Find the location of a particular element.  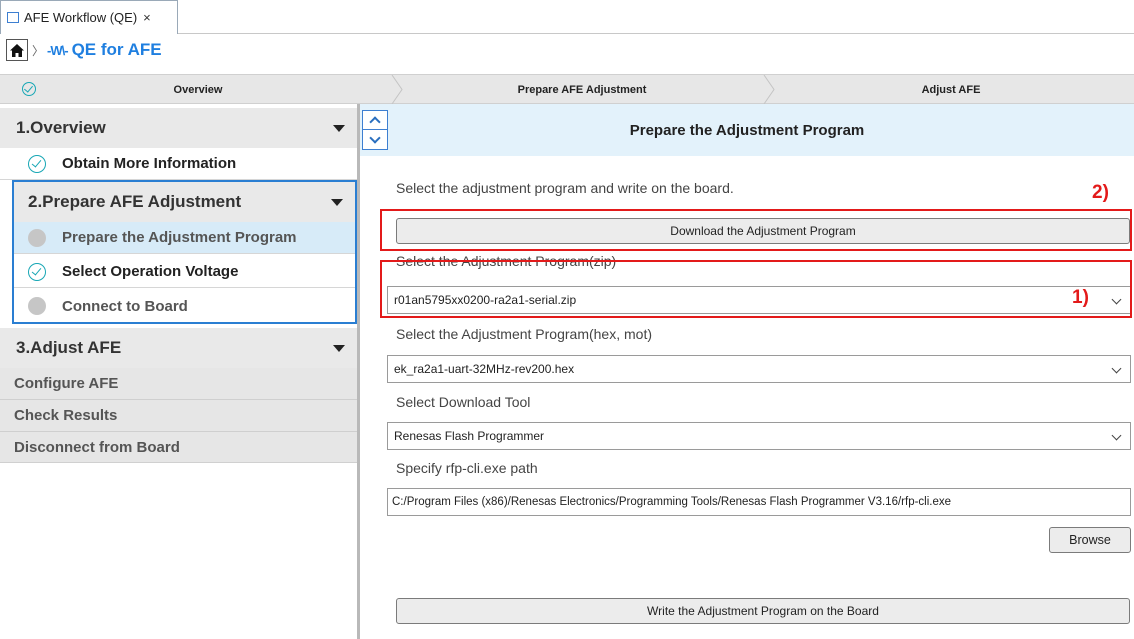

chevron-up-icon is located at coordinates (375, 122).